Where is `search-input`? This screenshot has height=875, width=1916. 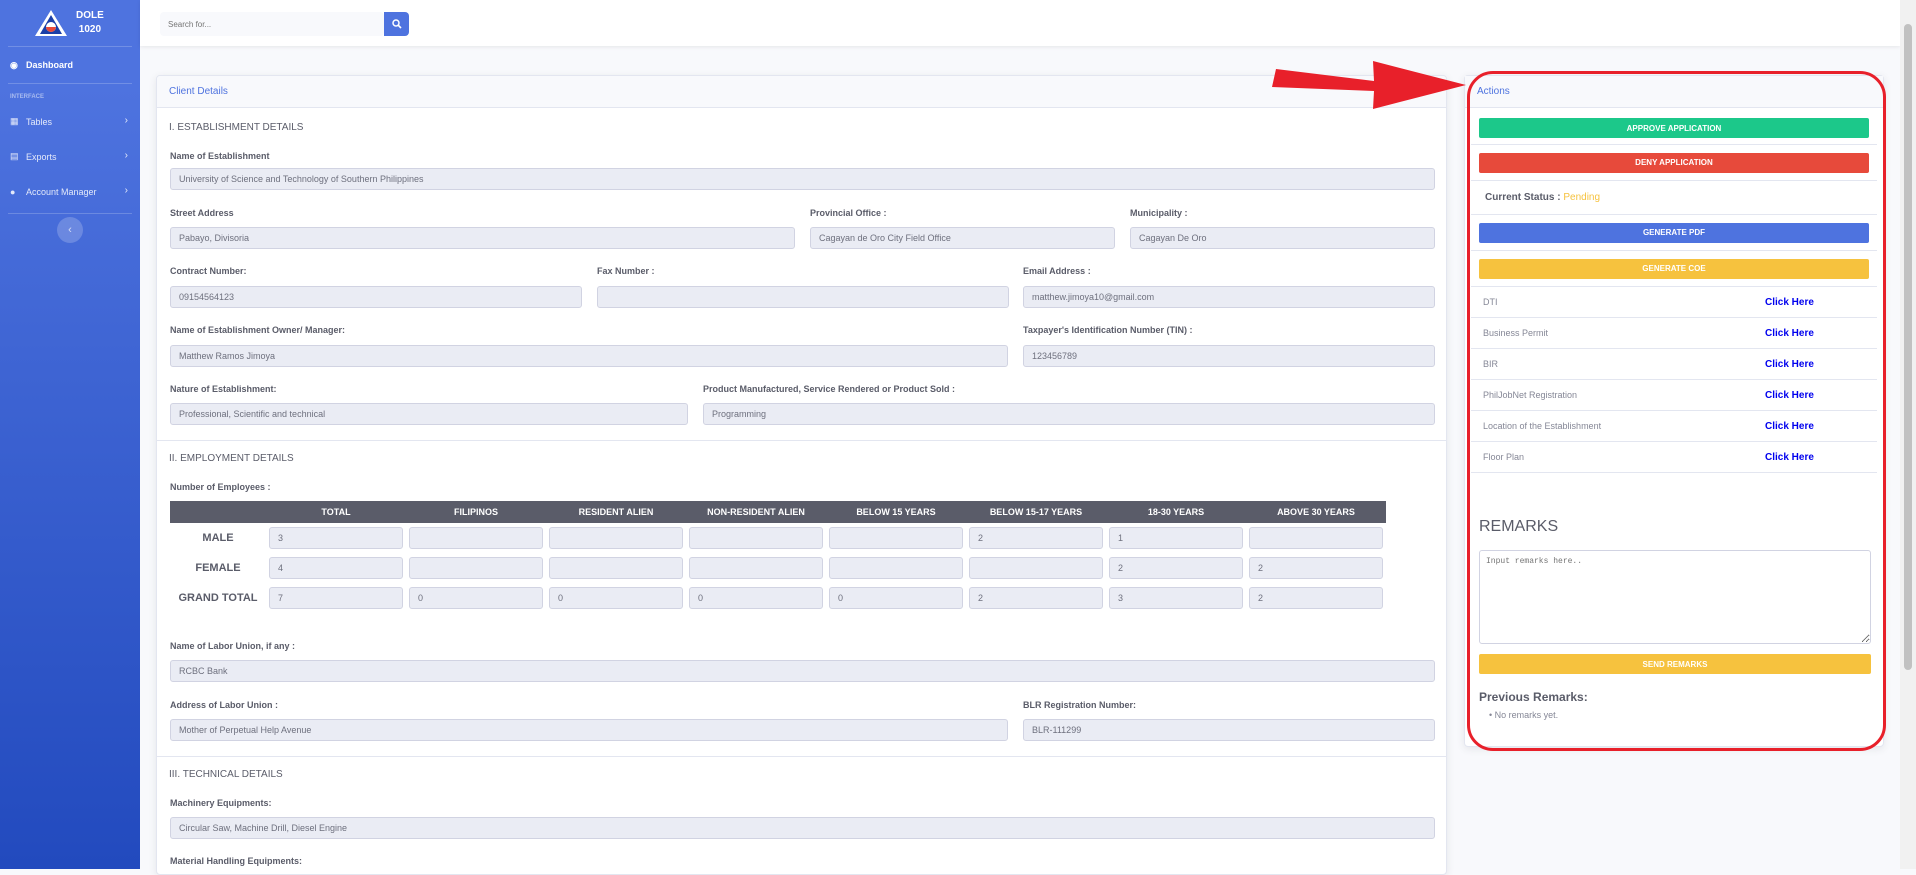 search-input is located at coordinates (272, 24).